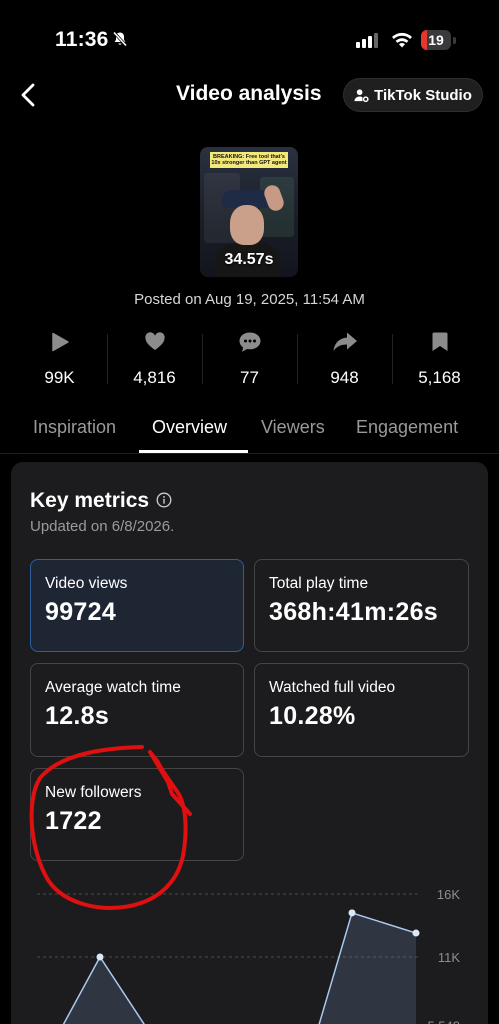 The width and height of the screenshot is (499, 1024). Describe the element at coordinates (74, 427) in the screenshot. I see `tab-inspiration: Inspiration` at that location.